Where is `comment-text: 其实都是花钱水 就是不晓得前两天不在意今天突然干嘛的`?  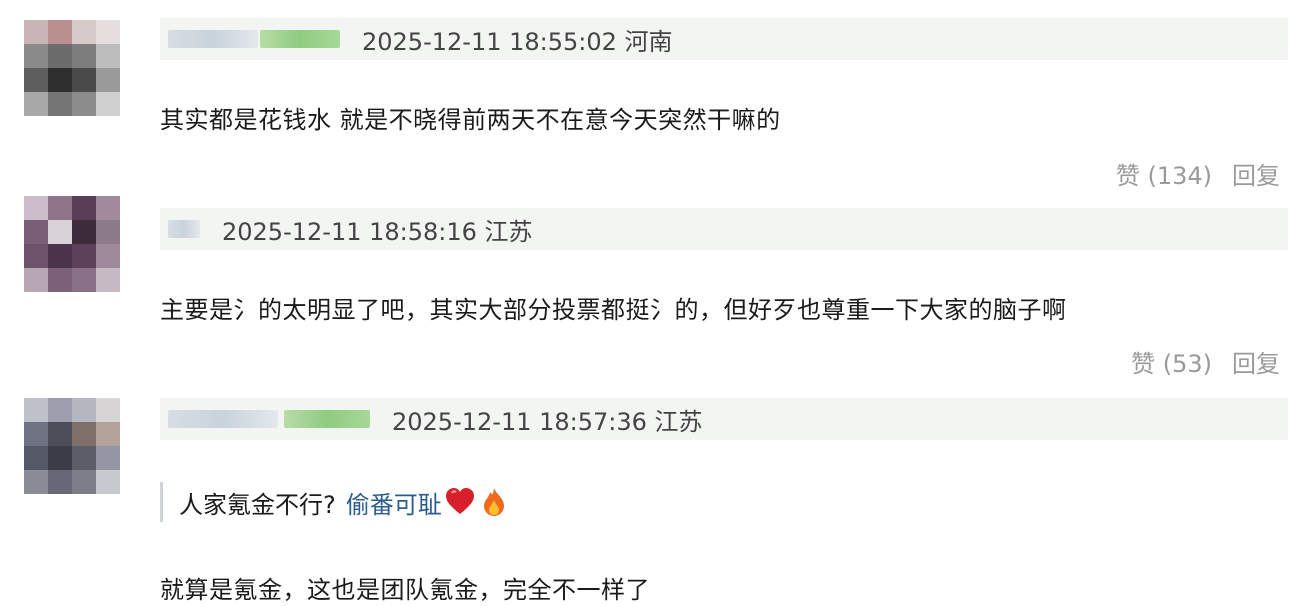 comment-text: 其实都是花钱水 就是不晓得前两天不在意今天突然干嘛的 is located at coordinates (470, 120).